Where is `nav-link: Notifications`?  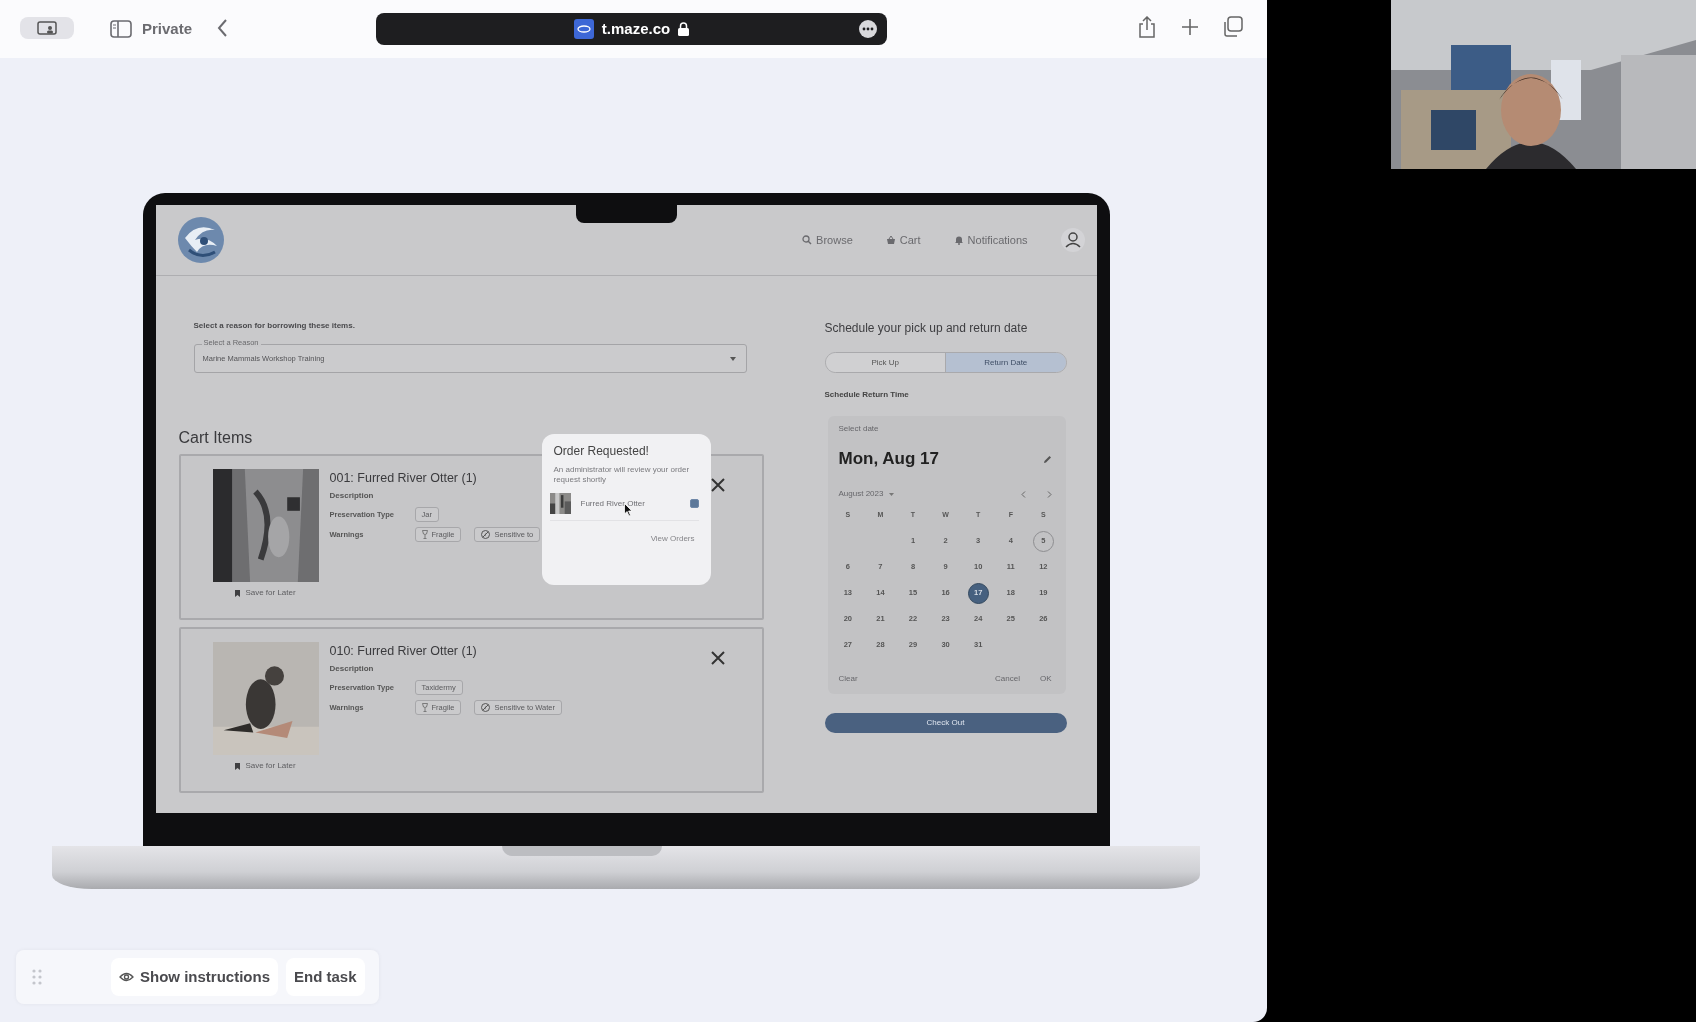 nav-link: Notifications is located at coordinates (990, 240).